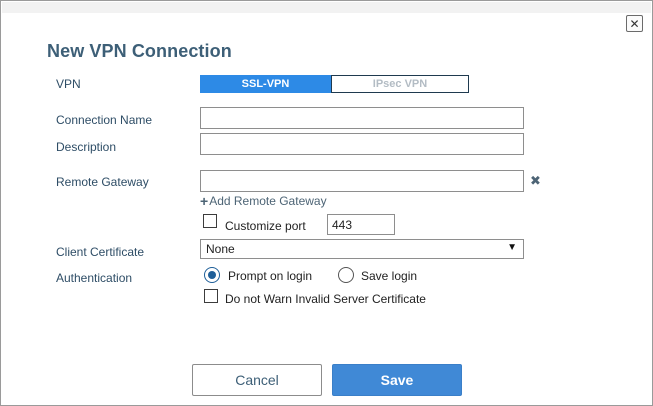  I want to click on close-icon: ✕, so click(634, 23).